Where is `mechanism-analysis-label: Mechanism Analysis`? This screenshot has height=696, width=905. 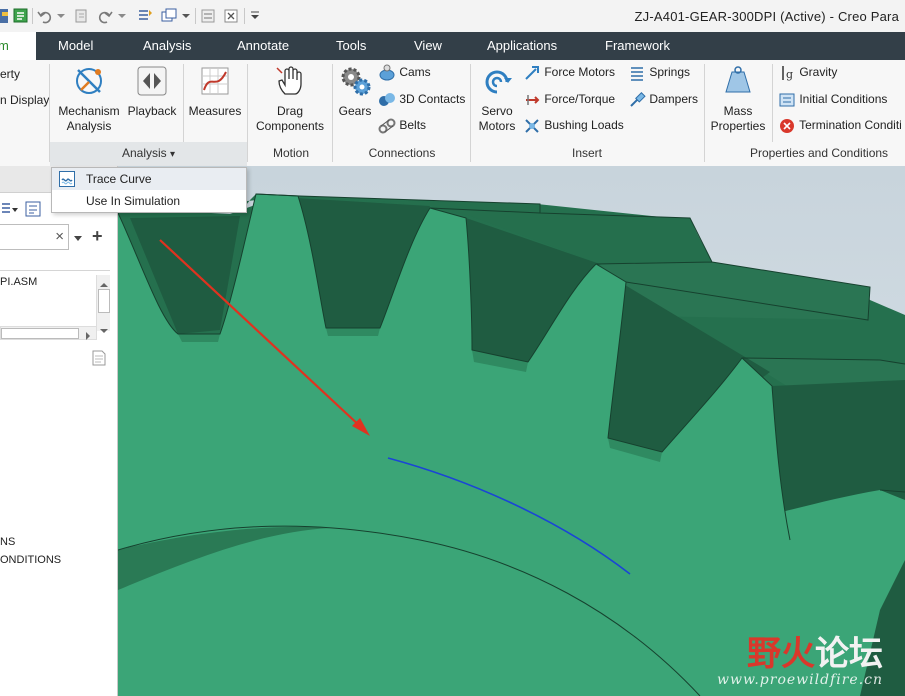 mechanism-analysis-label: Mechanism Analysis is located at coordinates (89, 118).